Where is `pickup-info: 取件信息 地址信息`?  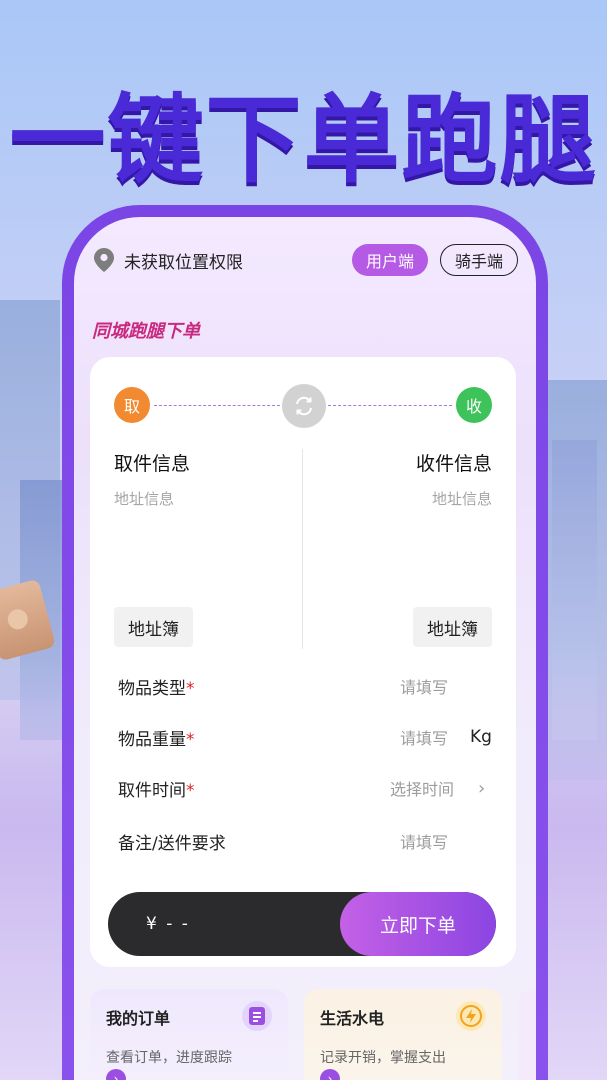
pickup-info: 取件信息 地址信息 is located at coordinates (209, 479).